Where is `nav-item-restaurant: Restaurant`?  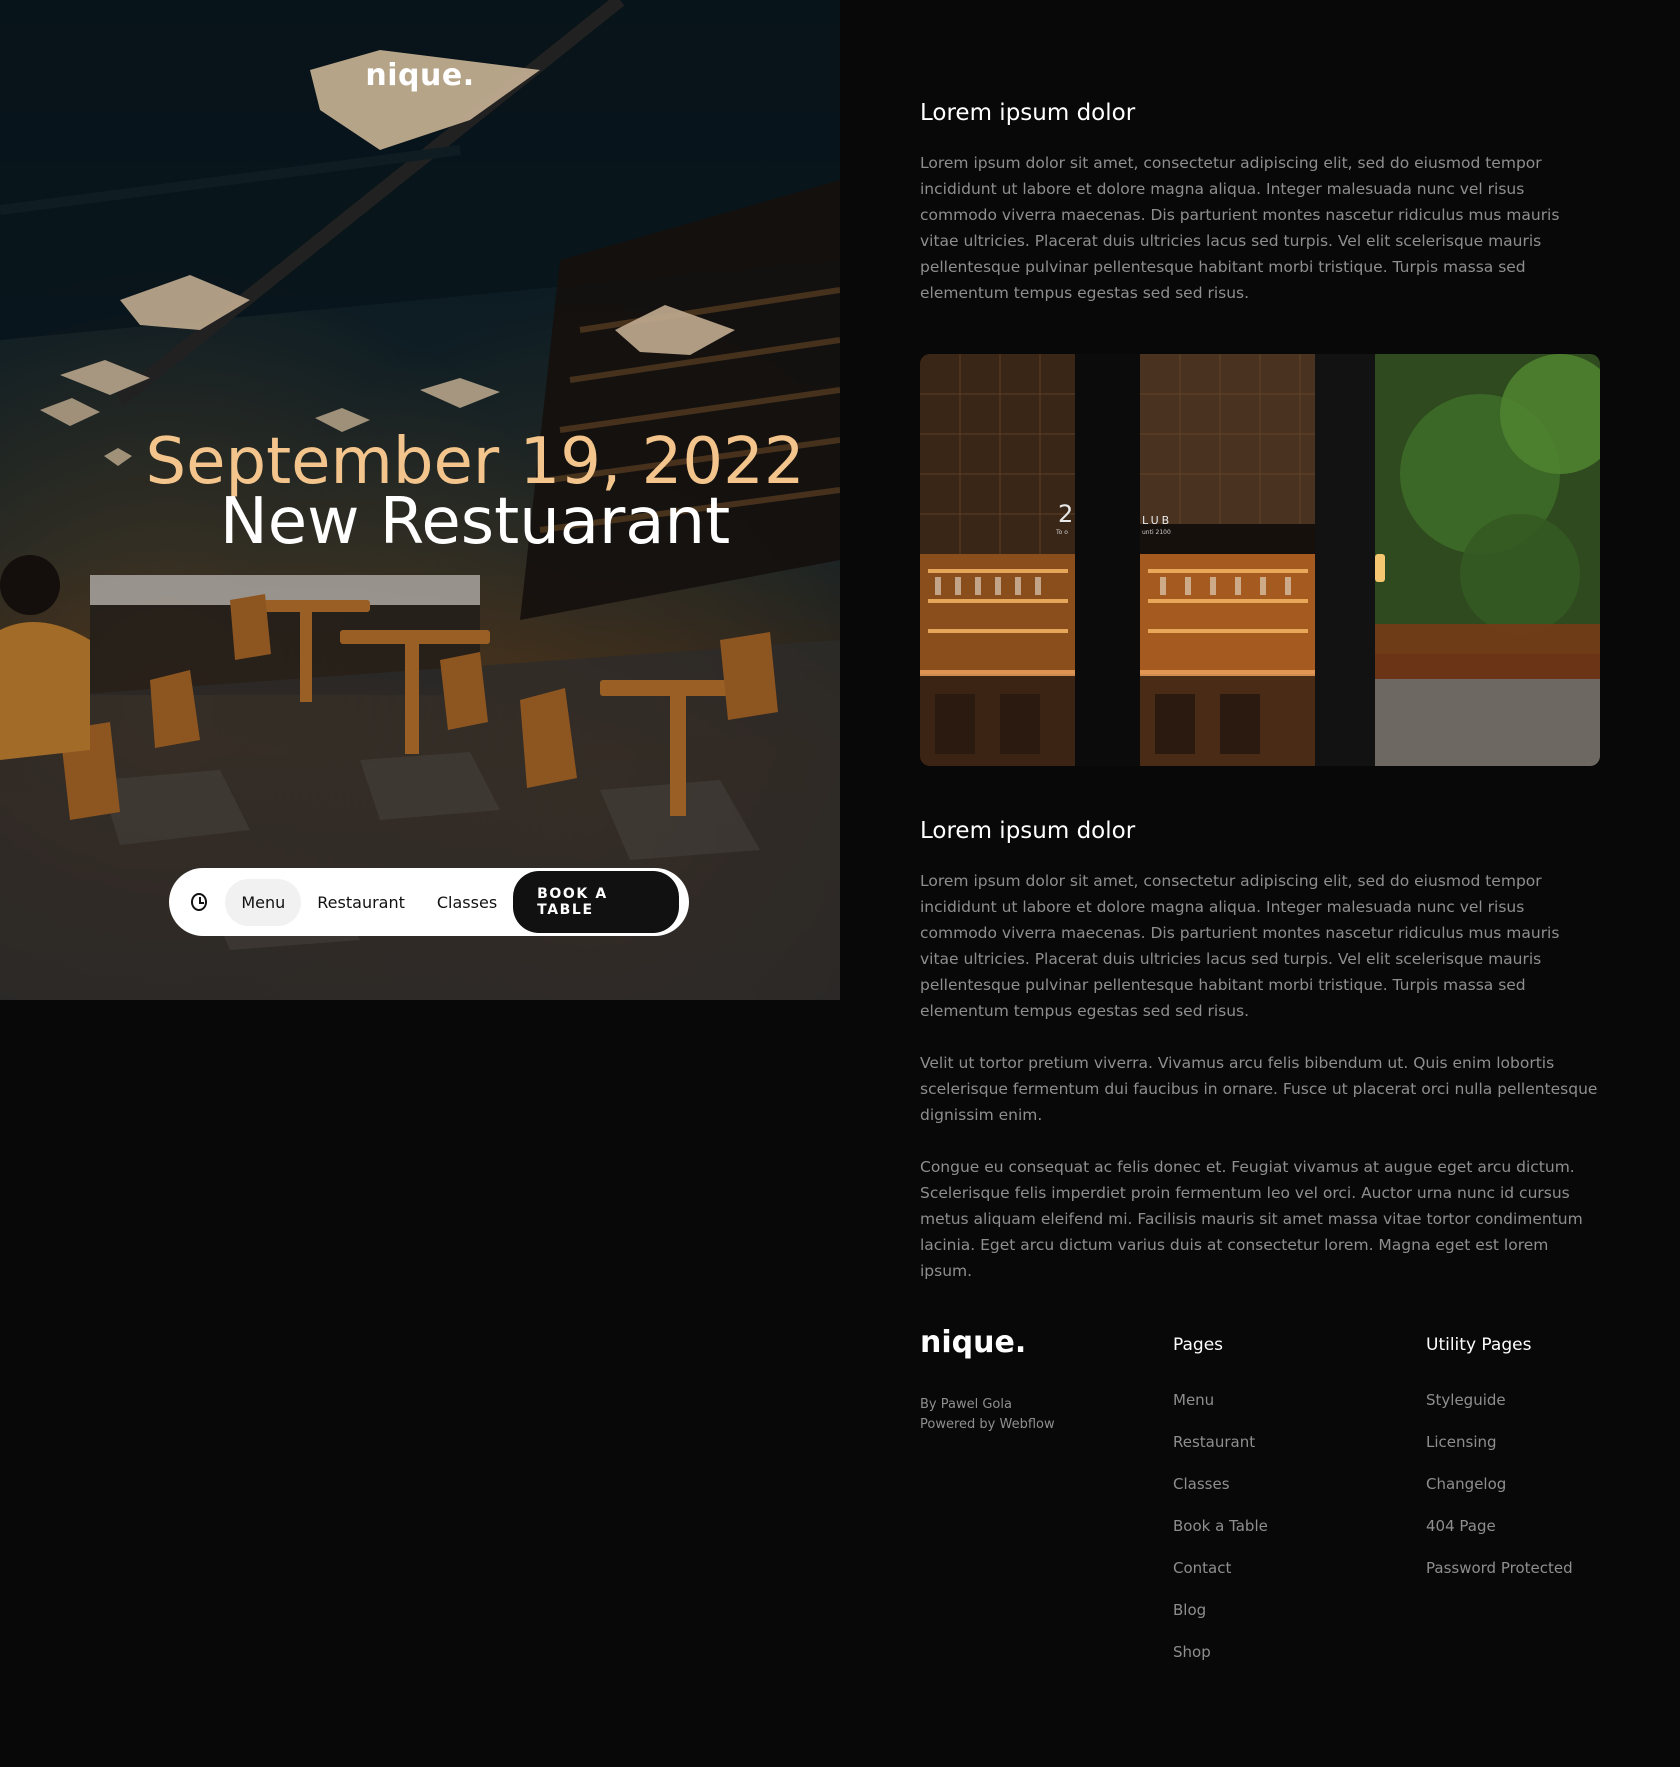 nav-item-restaurant: Restaurant is located at coordinates (361, 902).